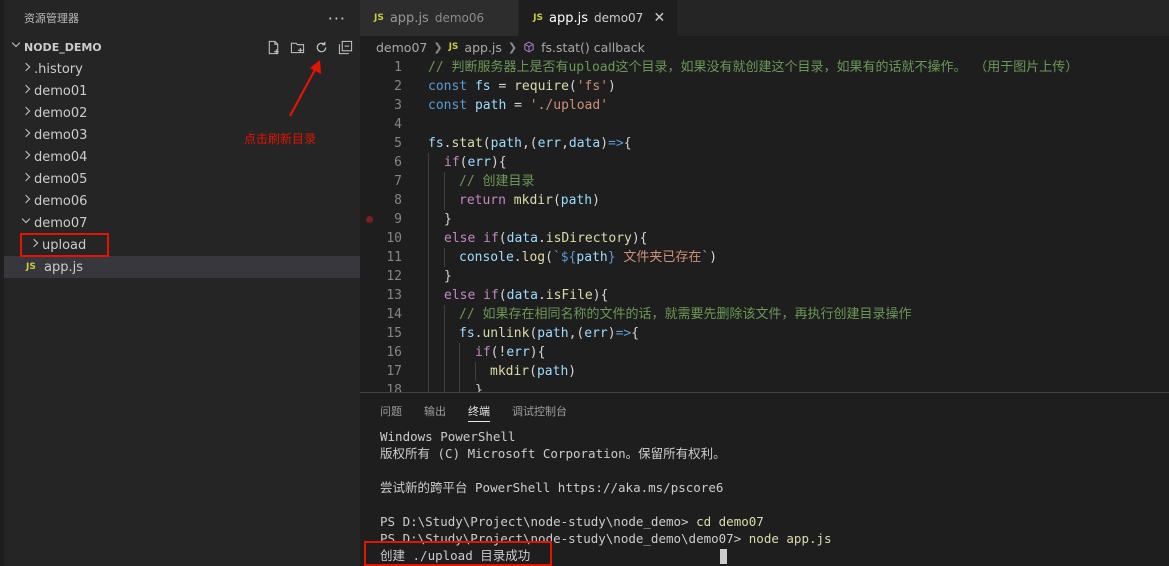 This screenshot has height=566, width=1169. I want to click on tree-file-app-js: JS app.js, so click(182, 267).